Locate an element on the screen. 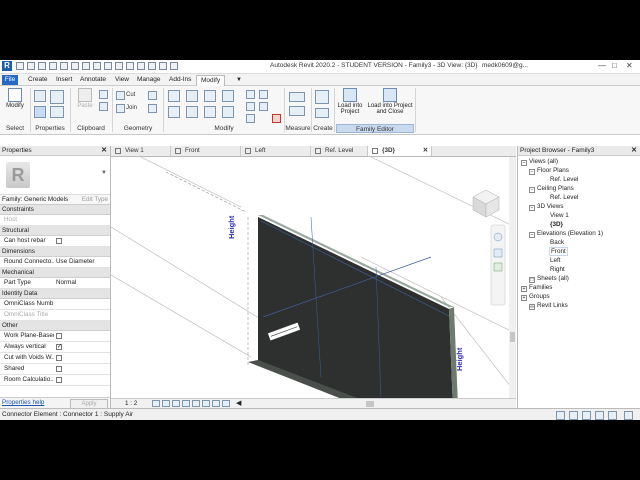 The height and width of the screenshot is (480, 640). tree-left: Left is located at coordinates (555, 260).